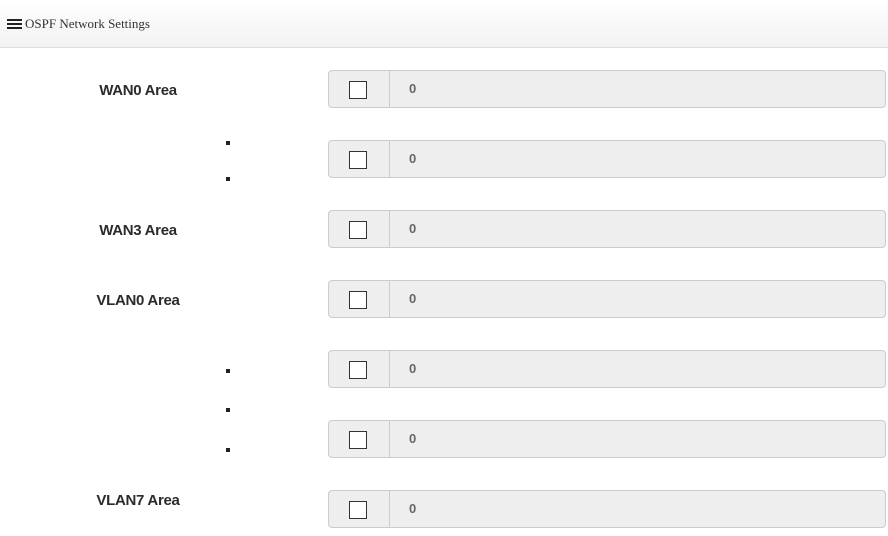  Describe the element at coordinates (138, 300) in the screenshot. I see `vlan0-area-label: VLAN0 Area` at that location.